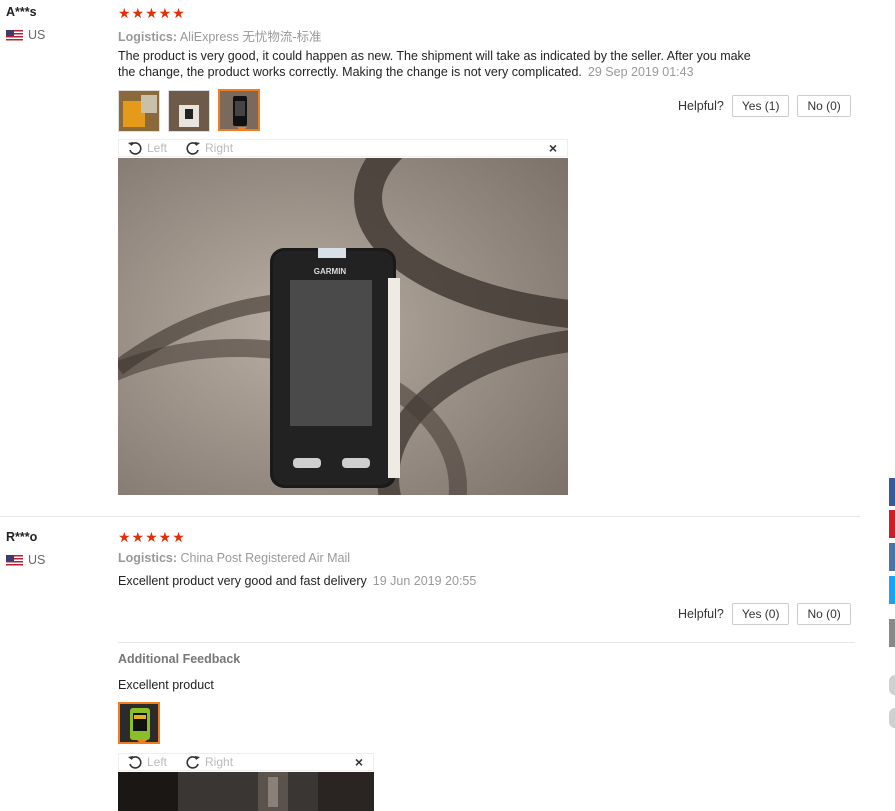 The height and width of the screenshot is (811, 895). What do you see at coordinates (892, 633) in the screenshot?
I see `share-more-button` at bounding box center [892, 633].